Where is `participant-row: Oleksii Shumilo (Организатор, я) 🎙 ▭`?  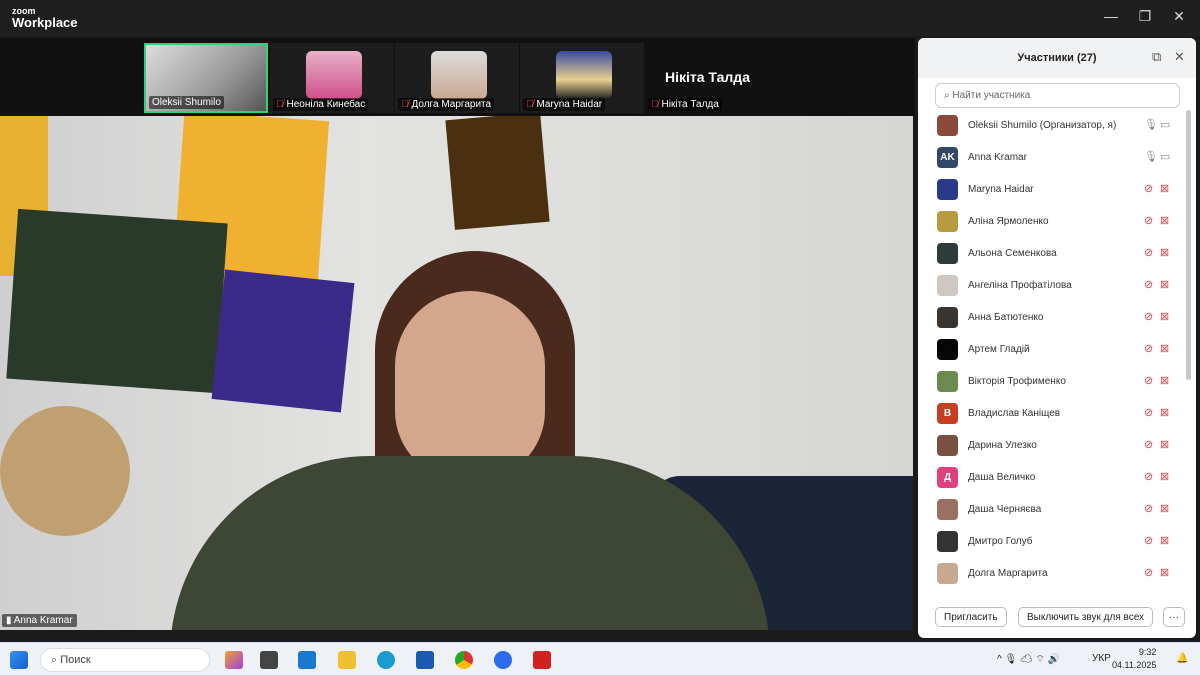
participant-row: Oleksii Shumilo (Организатор, я) 🎙 ▭ is located at coordinates (1053, 126).